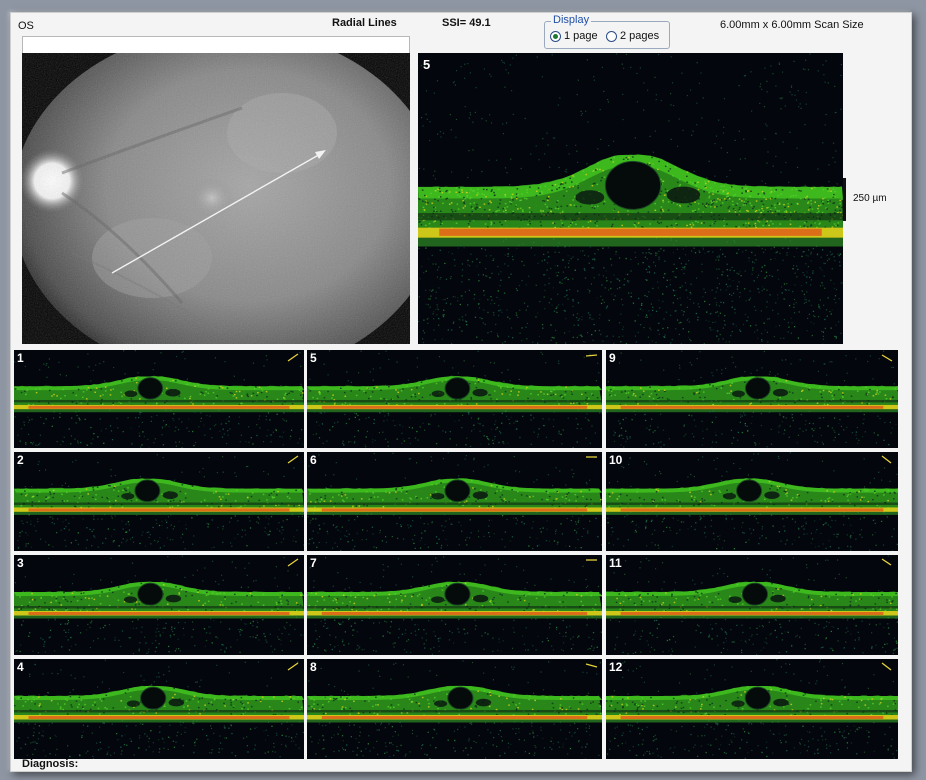  I want to click on radio-unchecked-icon, so click(611, 36).